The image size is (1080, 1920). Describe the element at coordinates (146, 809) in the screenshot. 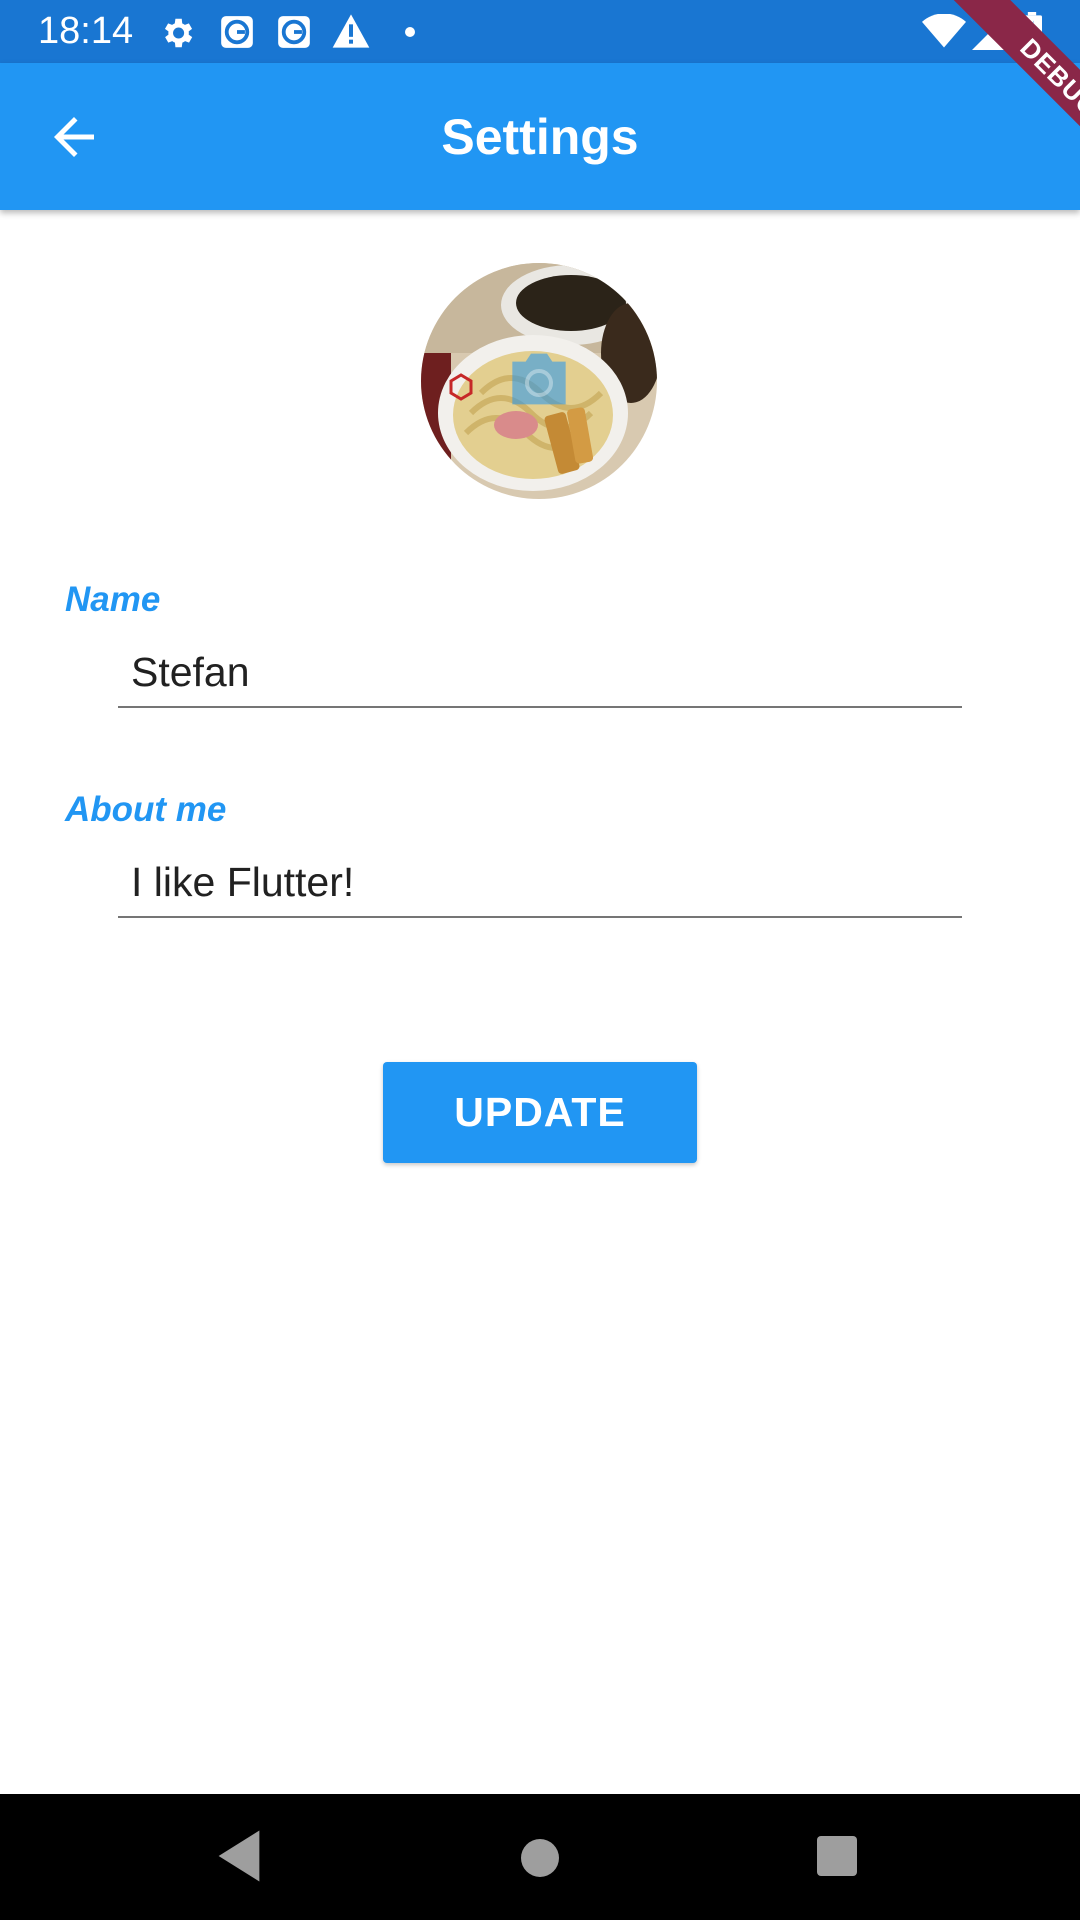

I see `about-me-label: About me` at that location.